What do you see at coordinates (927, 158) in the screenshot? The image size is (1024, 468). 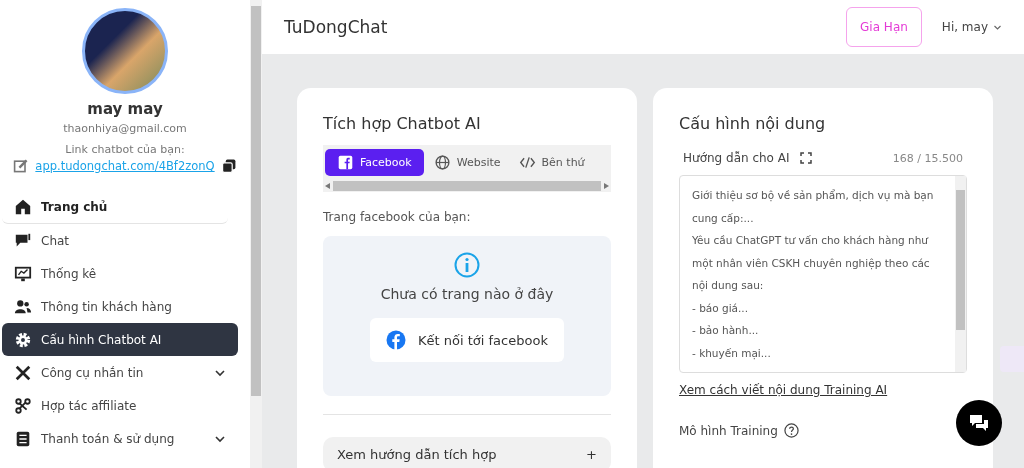 I see `character-counter: 168 / 15.500` at bounding box center [927, 158].